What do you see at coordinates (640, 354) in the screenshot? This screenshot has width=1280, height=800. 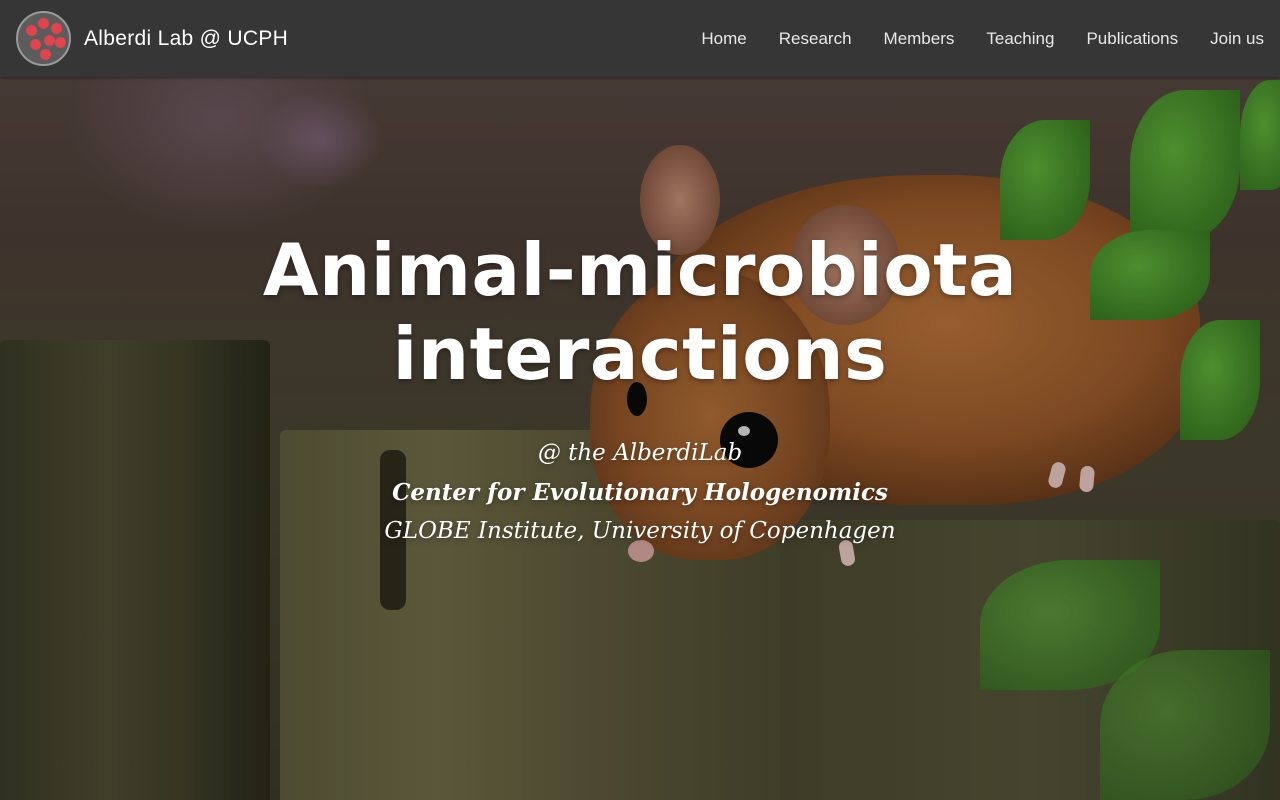 I see `headline-line-2: interactions` at bounding box center [640, 354].